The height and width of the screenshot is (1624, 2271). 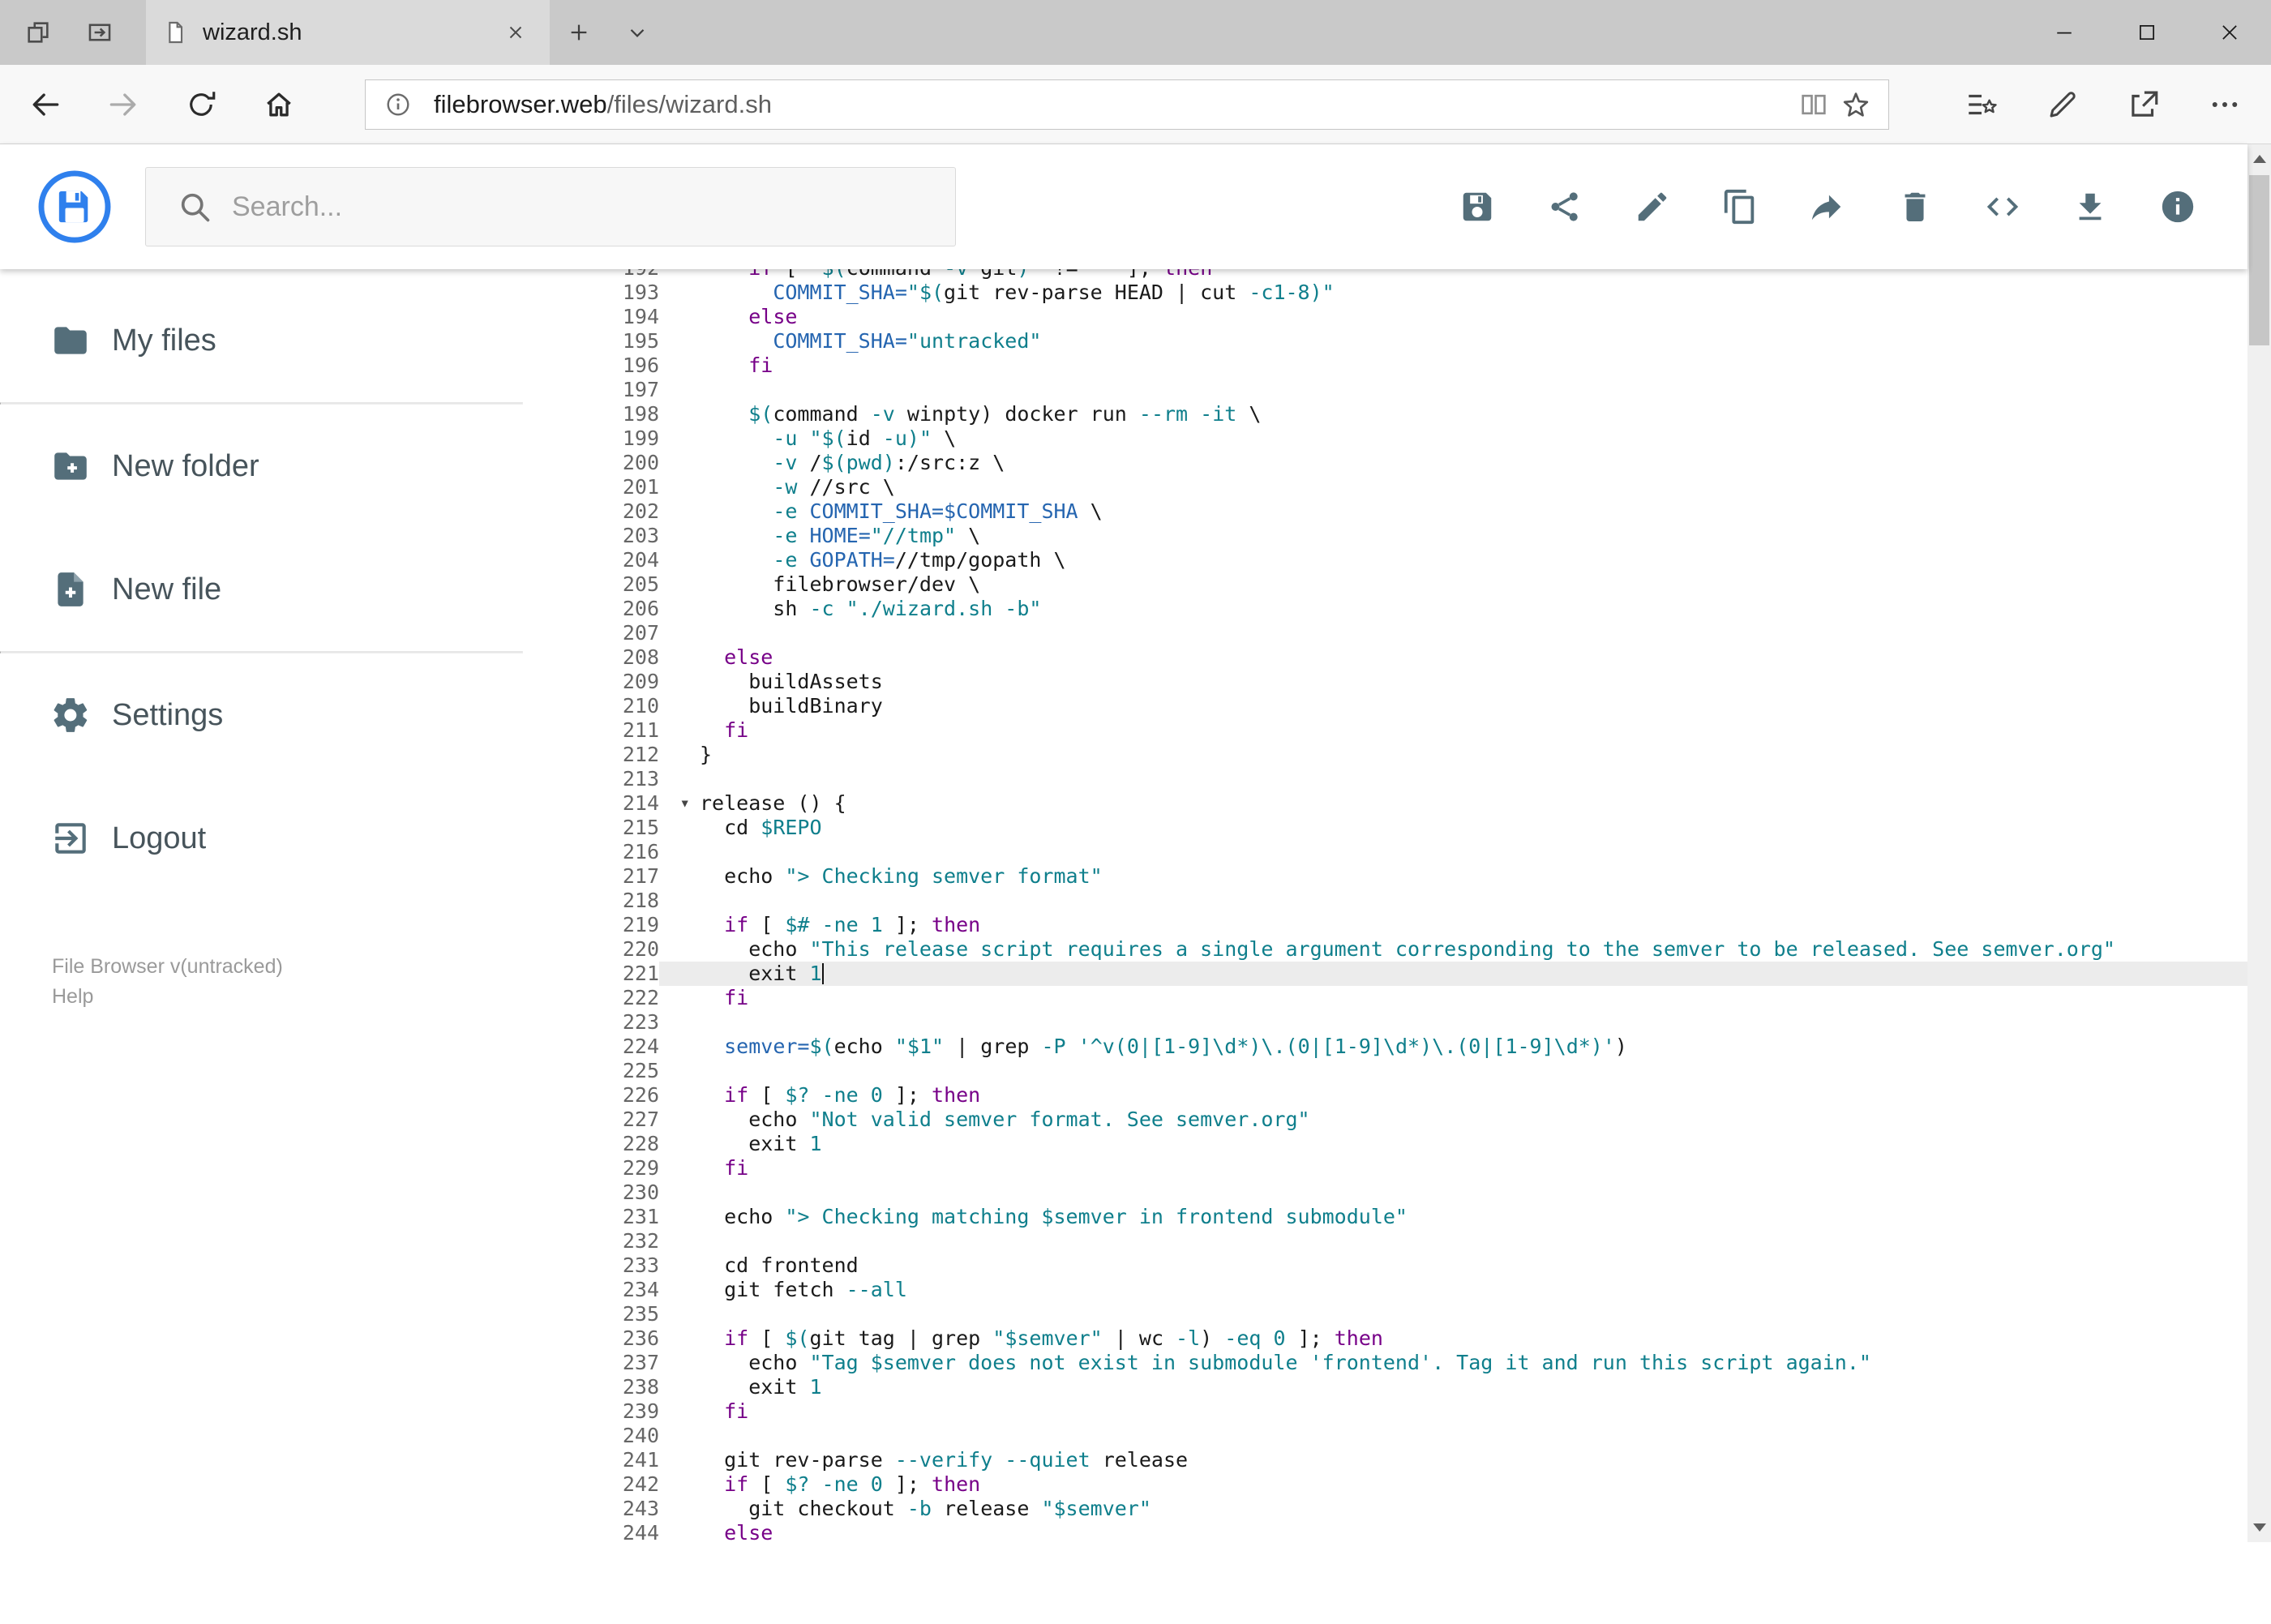 What do you see at coordinates (261, 467) in the screenshot?
I see `sidebar-item-new-folder: New folder` at bounding box center [261, 467].